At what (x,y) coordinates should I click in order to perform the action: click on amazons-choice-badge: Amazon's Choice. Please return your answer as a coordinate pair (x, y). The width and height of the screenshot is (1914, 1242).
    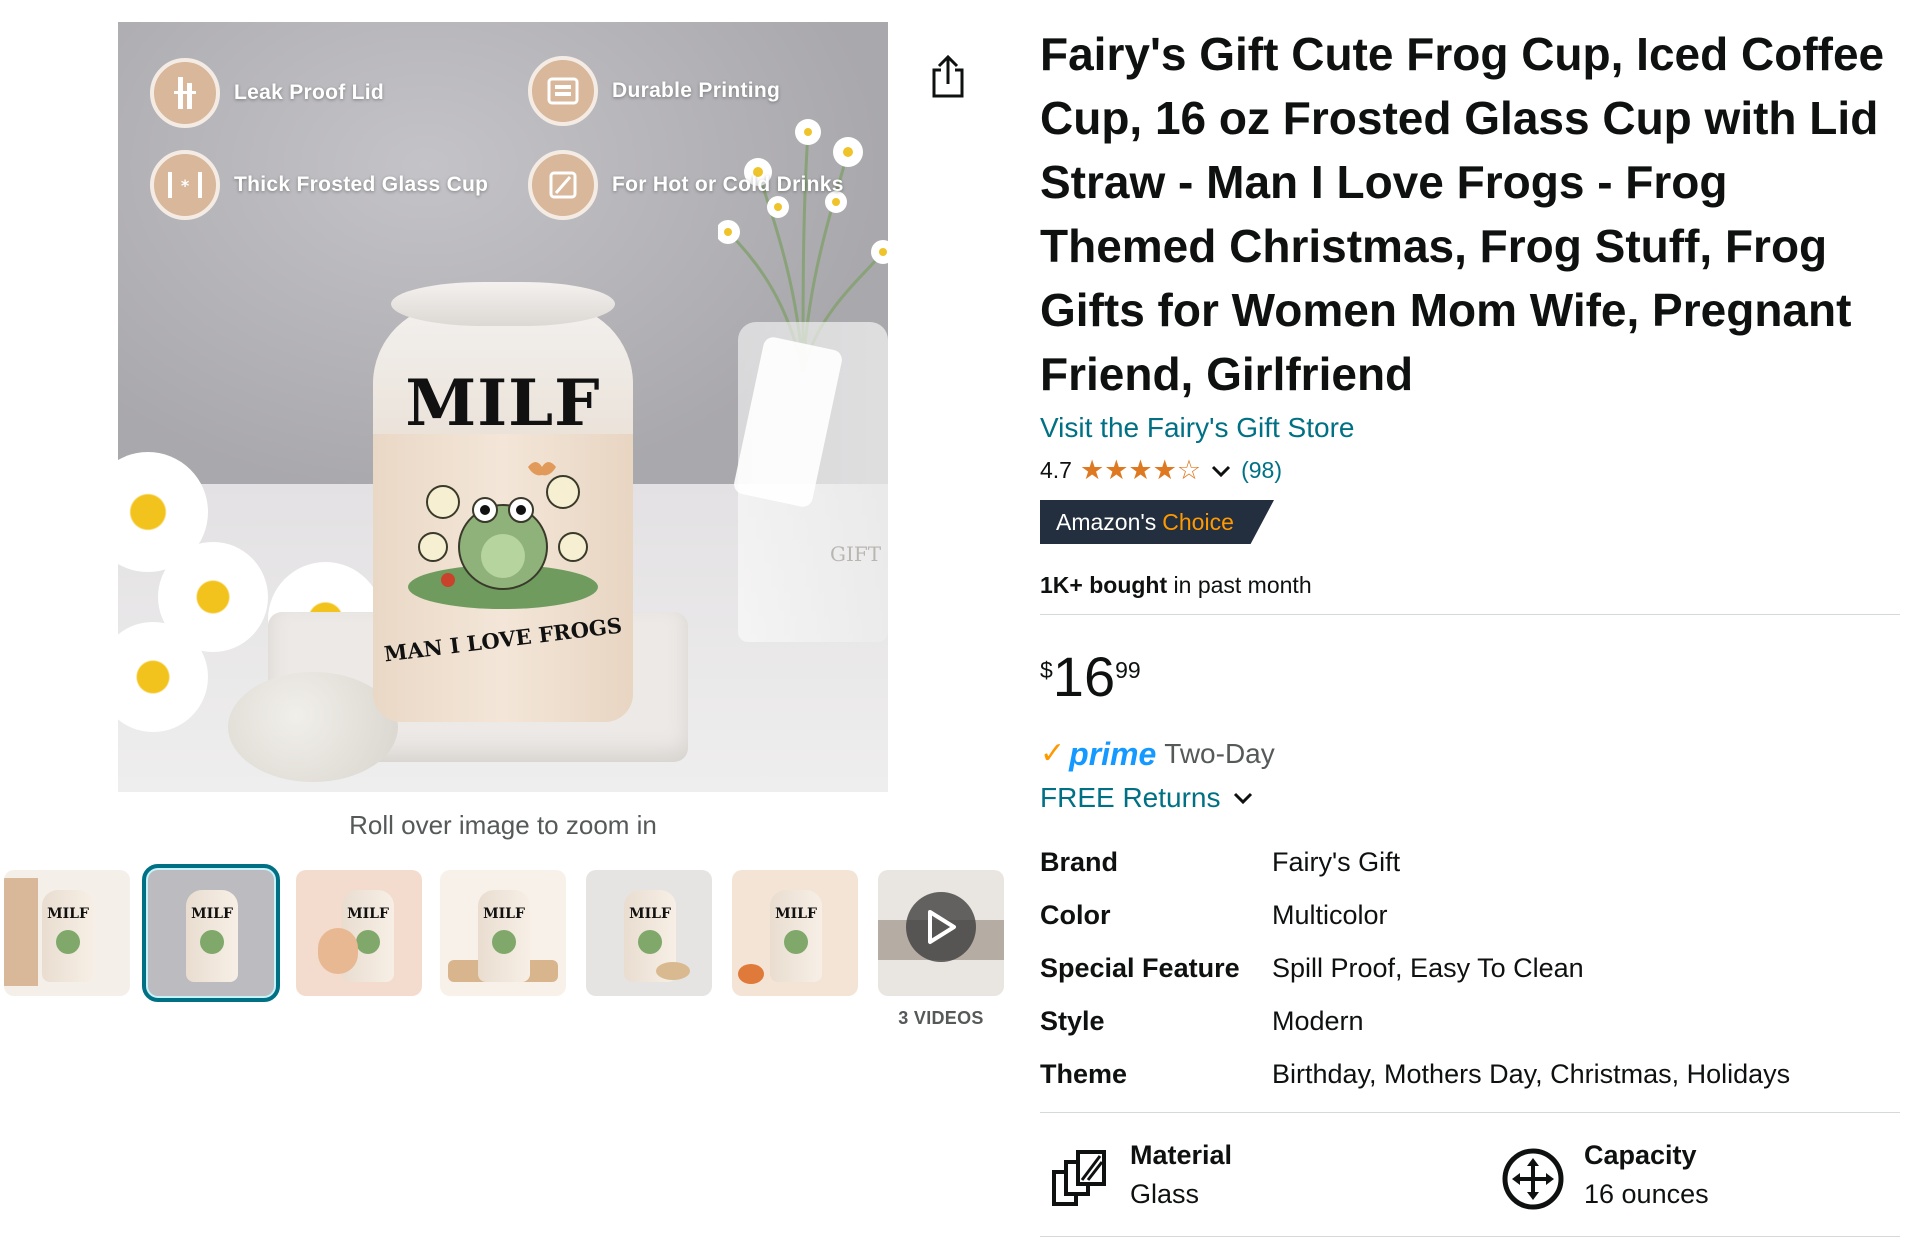
    Looking at the image, I should click on (1157, 522).